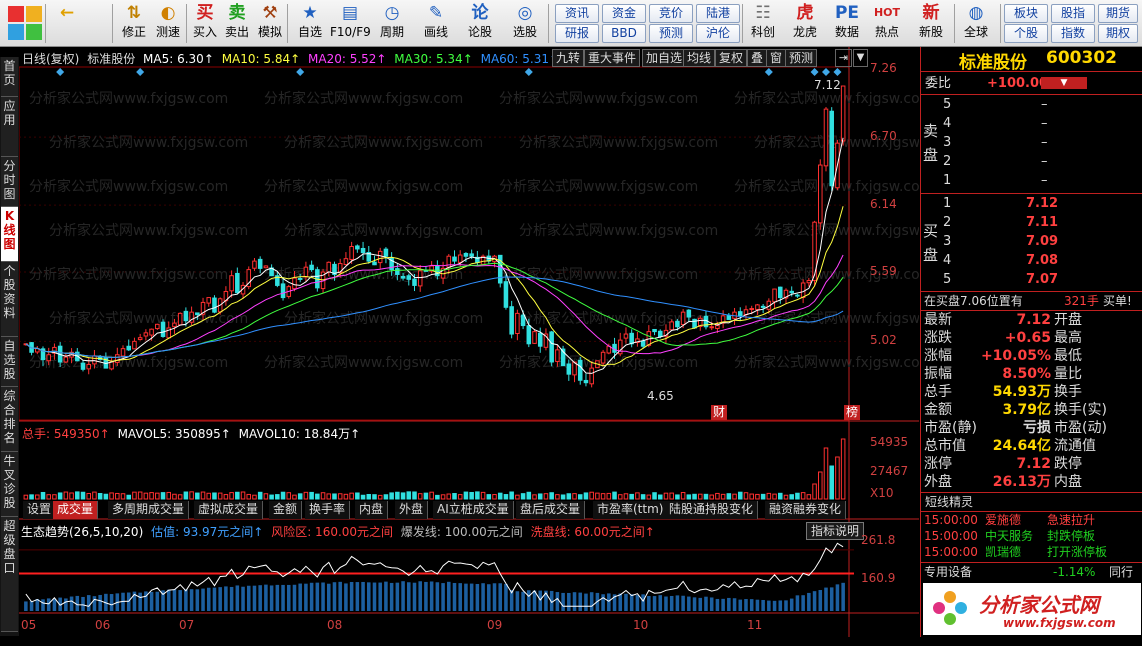 This screenshot has height=646, width=1142. Describe the element at coordinates (1031, 223) in the screenshot. I see `buy-level-row: 2 7.11` at that location.